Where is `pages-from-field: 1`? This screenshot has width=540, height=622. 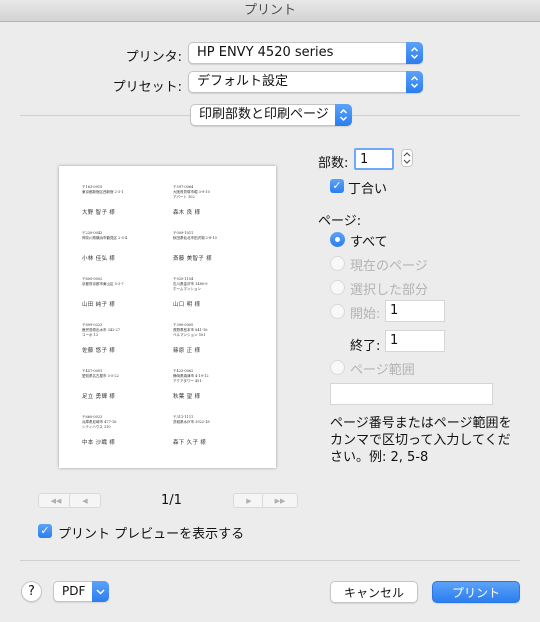
pages-from-field: 1 is located at coordinates (415, 311).